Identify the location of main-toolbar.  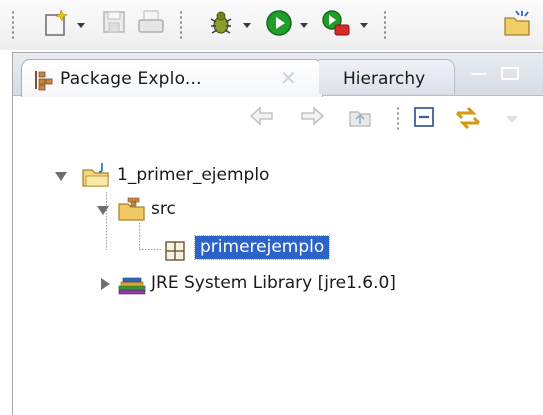
(271, 25).